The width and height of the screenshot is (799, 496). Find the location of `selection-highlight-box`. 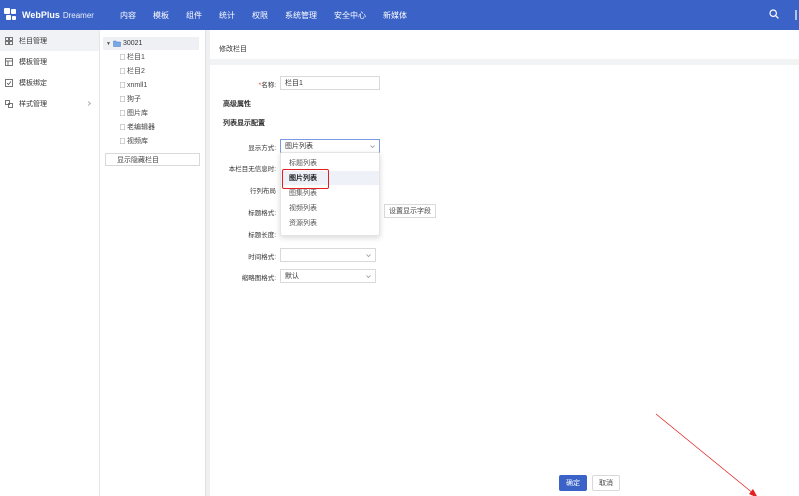

selection-highlight-box is located at coordinates (305, 179).